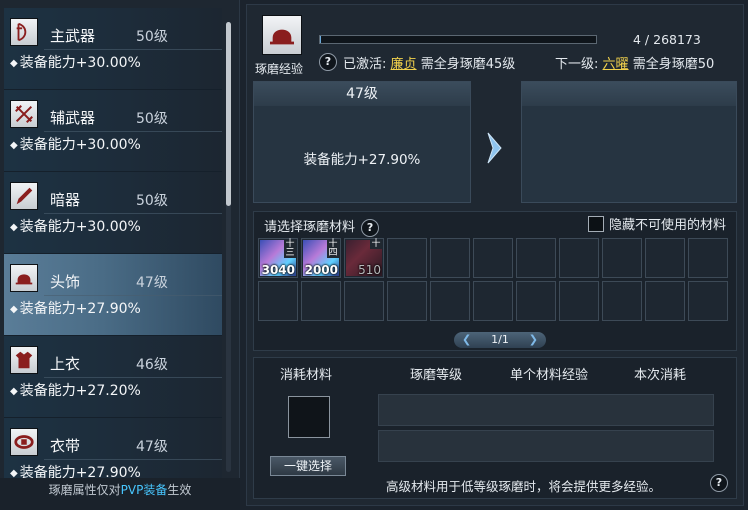 The height and width of the screenshot is (510, 748). What do you see at coordinates (65, 364) in the screenshot?
I see `slot-name: 上衣` at bounding box center [65, 364].